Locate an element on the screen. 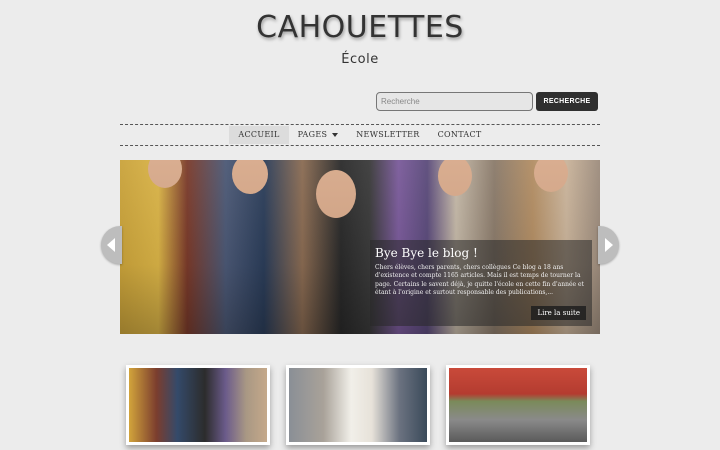 Image resolution: width=720 pixels, height=450 pixels. nav-item-newsletter: NEWSLETTER is located at coordinates (387, 135).